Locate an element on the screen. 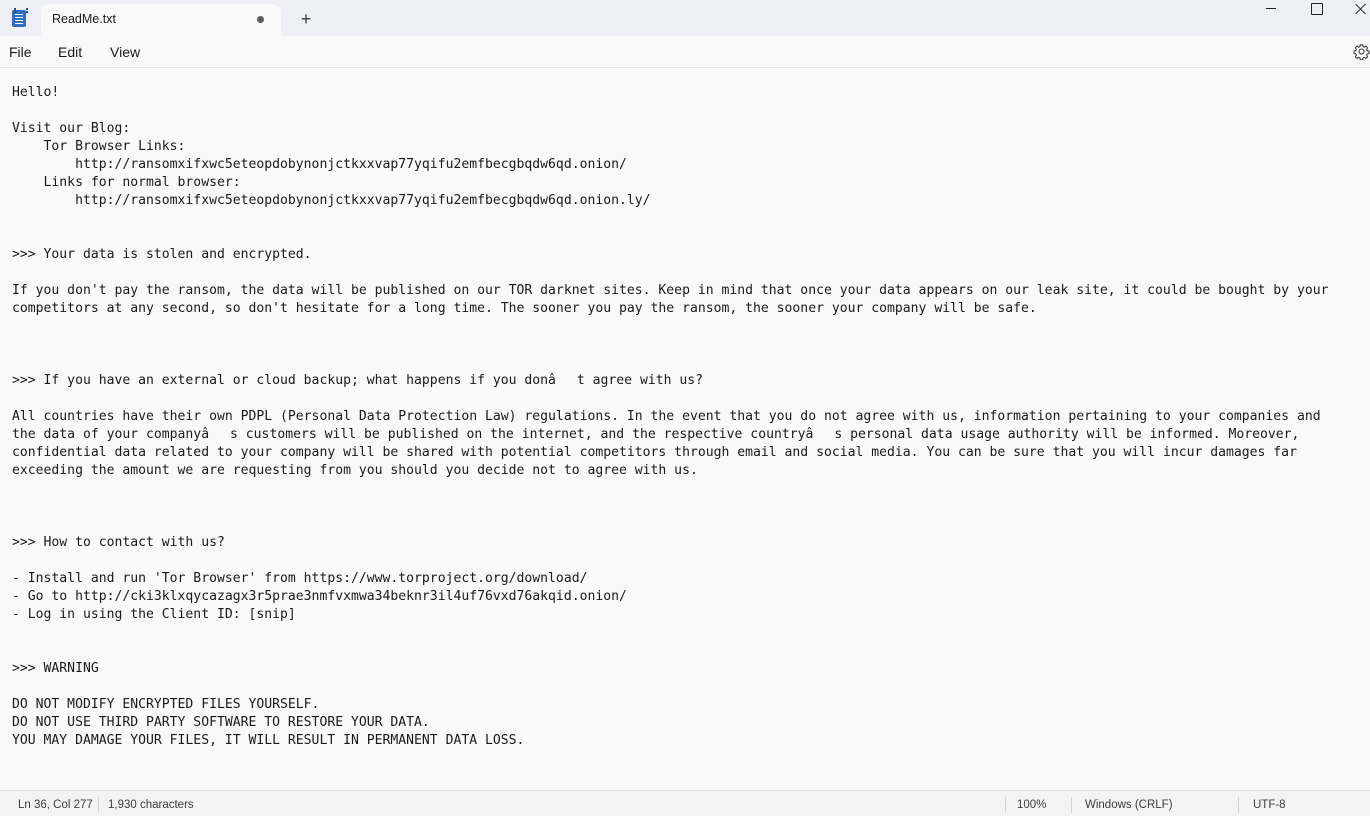 Image resolution: width=1370 pixels, height=816 pixels. menu-bar: File Edit View is located at coordinates (685, 52).